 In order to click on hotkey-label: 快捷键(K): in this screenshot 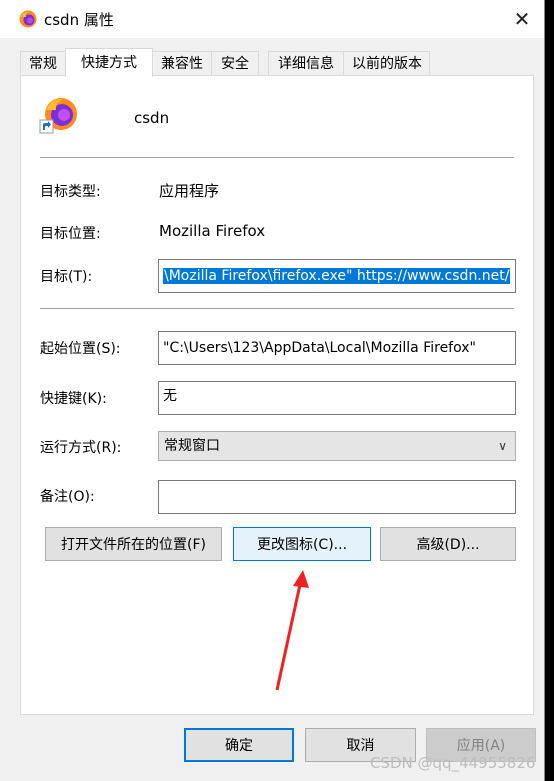, I will do `click(73, 399)`.